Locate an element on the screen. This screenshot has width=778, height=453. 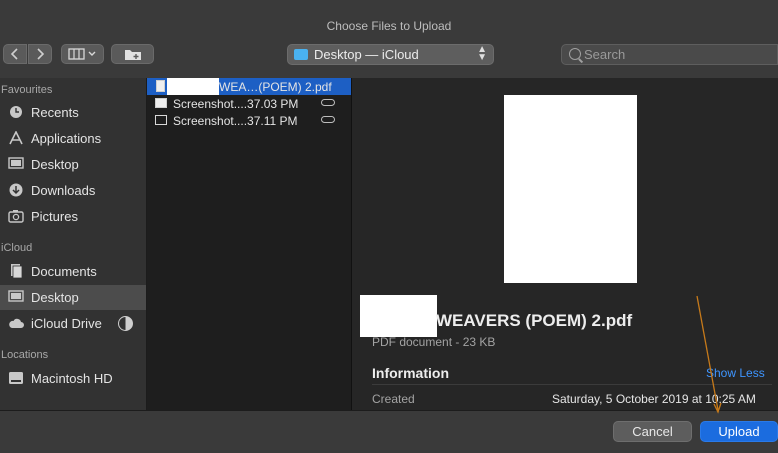
sidebar-item-documents: Documents is located at coordinates (73, 271).